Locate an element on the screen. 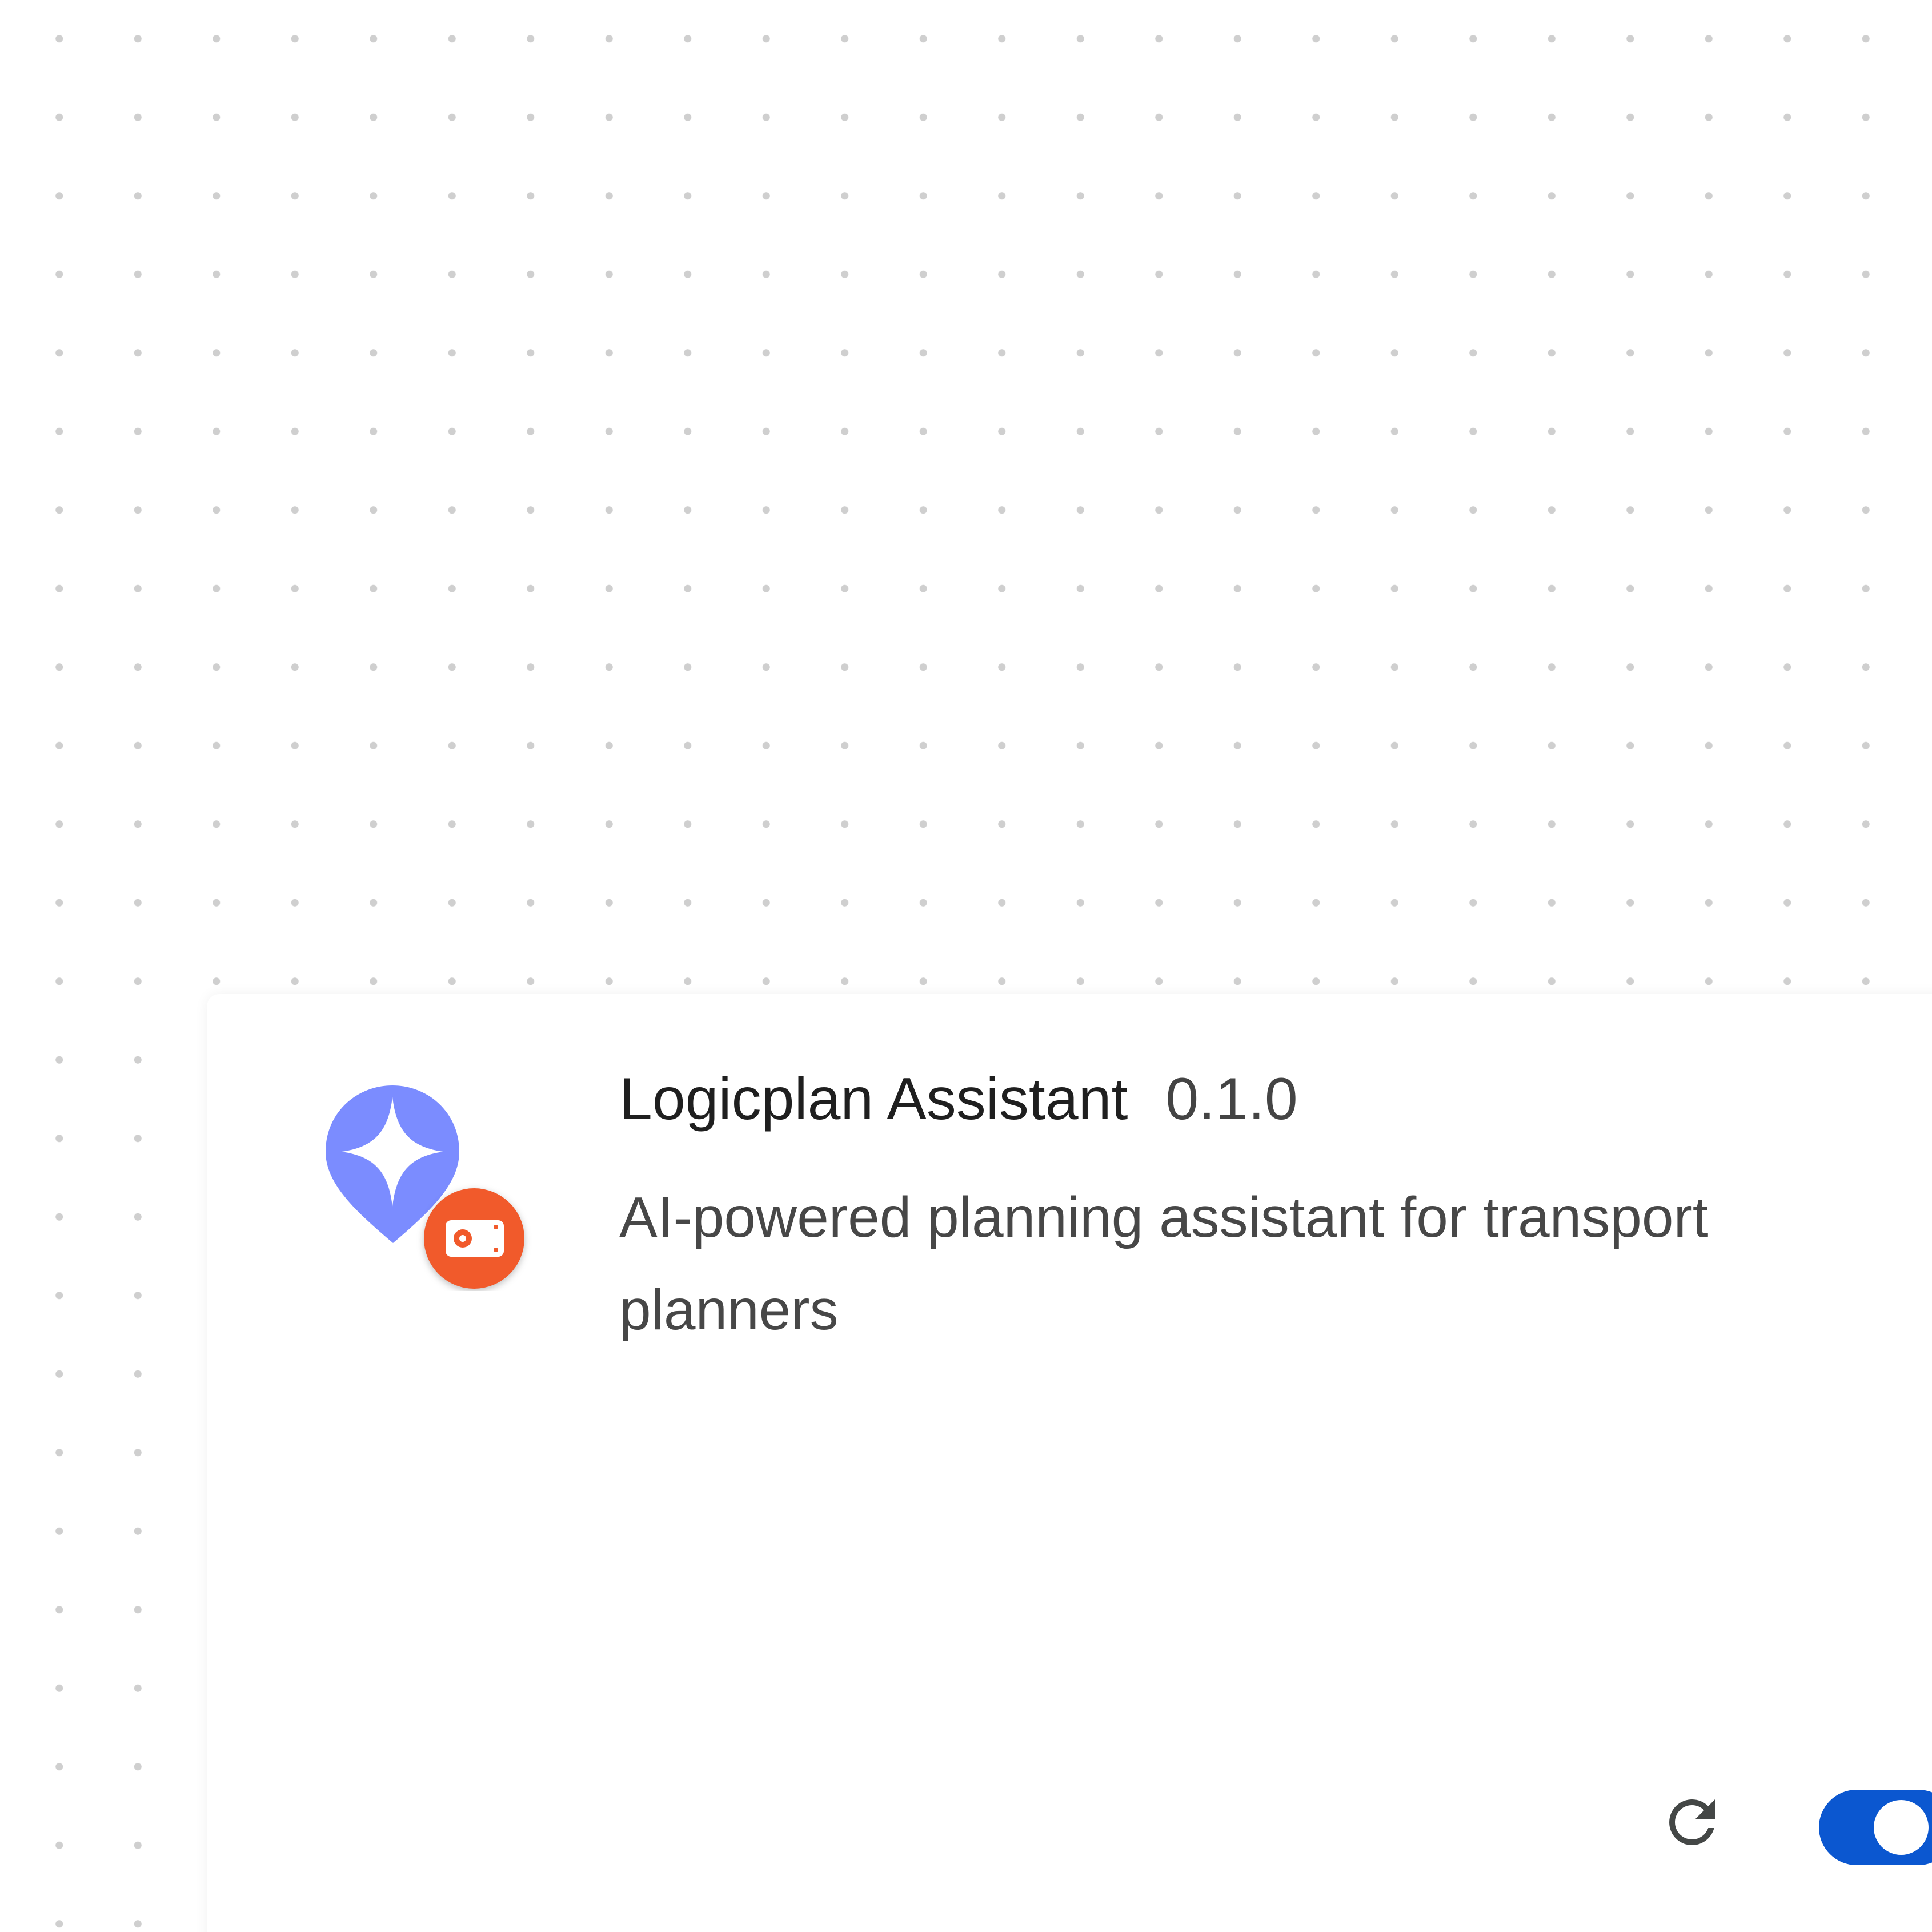 The height and width of the screenshot is (1932, 1932). toggle-knob is located at coordinates (1901, 1827).